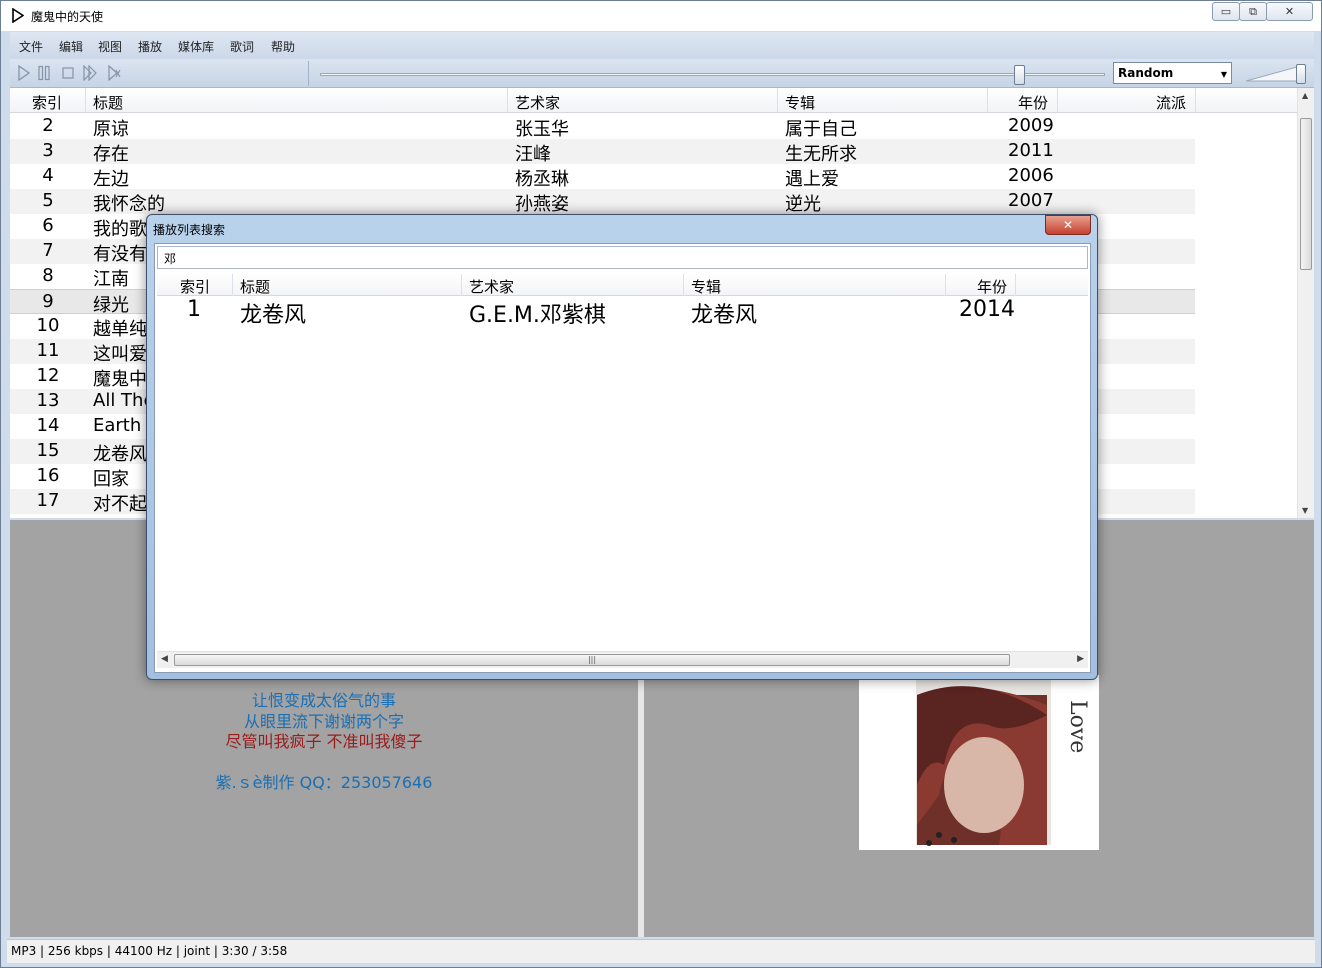  I want to click on track-title: 龙卷风, so click(120, 454).